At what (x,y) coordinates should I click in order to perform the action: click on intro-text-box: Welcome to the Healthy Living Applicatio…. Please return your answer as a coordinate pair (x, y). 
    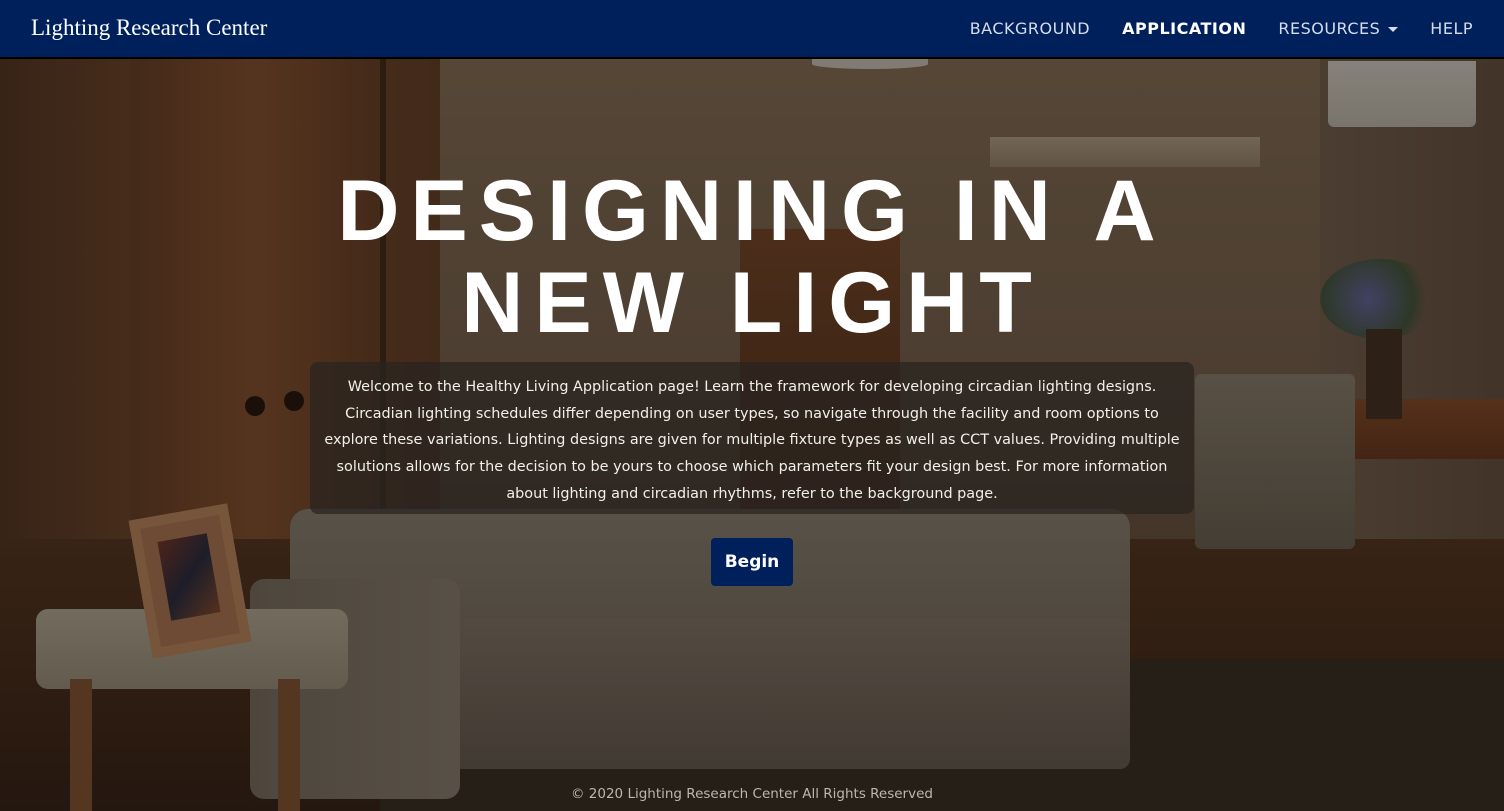
    Looking at the image, I should click on (752, 438).